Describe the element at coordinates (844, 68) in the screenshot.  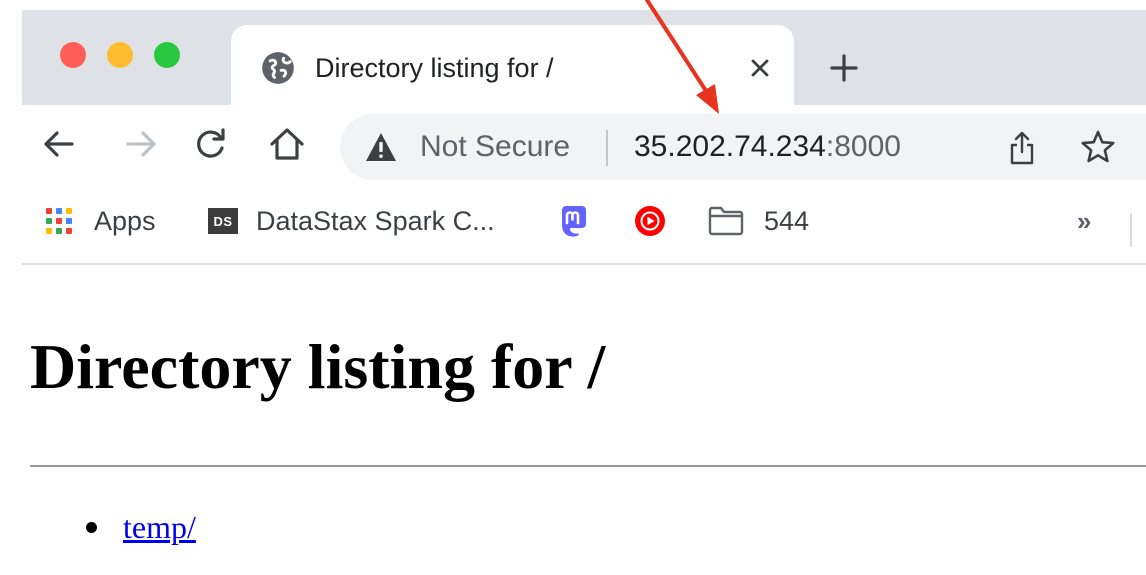
I see `plus-icon` at that location.